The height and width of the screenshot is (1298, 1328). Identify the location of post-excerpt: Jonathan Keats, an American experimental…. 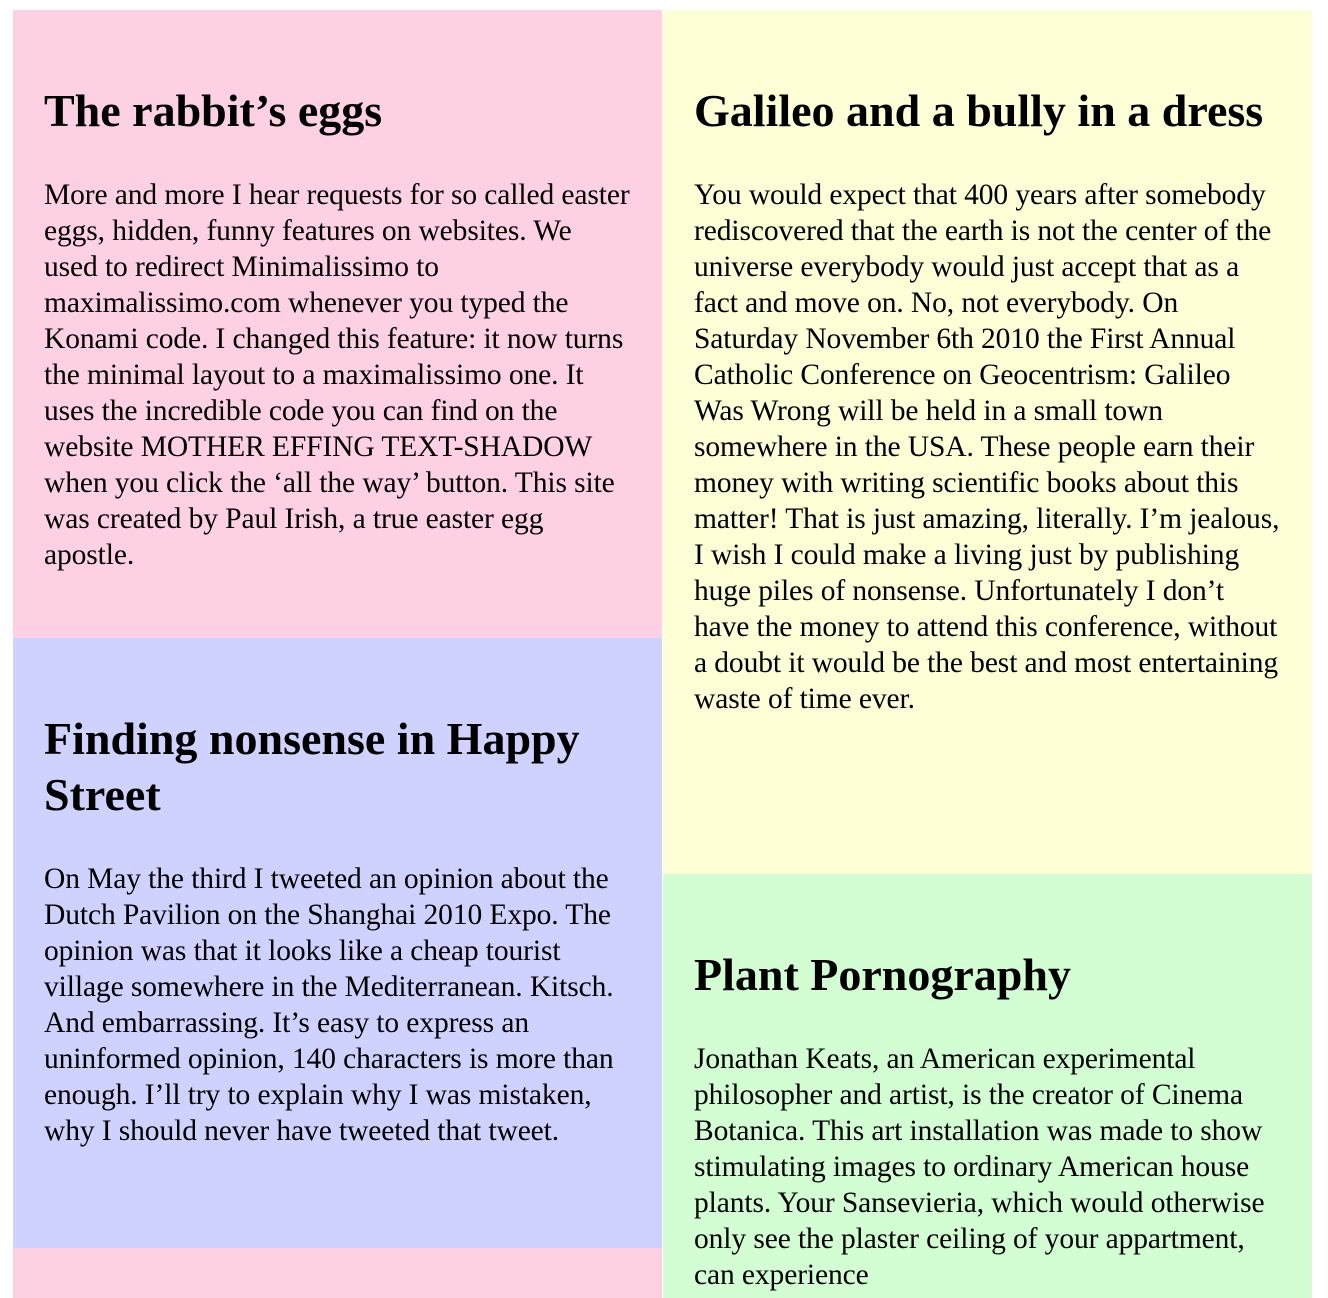
(979, 1167).